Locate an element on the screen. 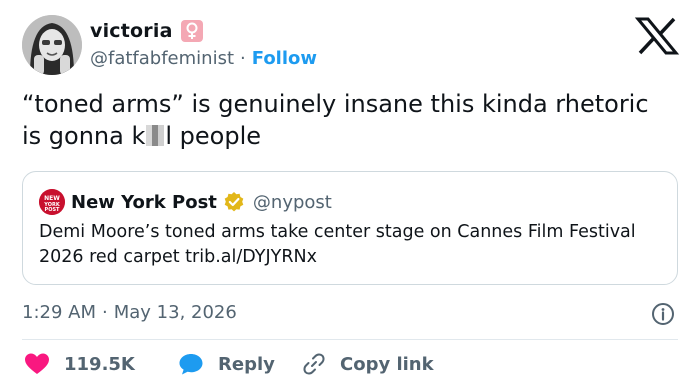  action-bar: 119.5K Reply Copy link is located at coordinates (229, 364).